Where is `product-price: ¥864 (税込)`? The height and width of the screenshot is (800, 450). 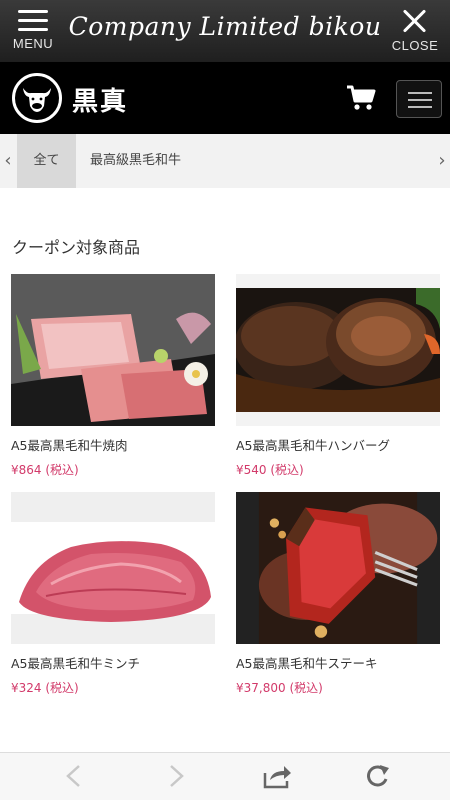 product-price: ¥864 (税込) is located at coordinates (113, 469).